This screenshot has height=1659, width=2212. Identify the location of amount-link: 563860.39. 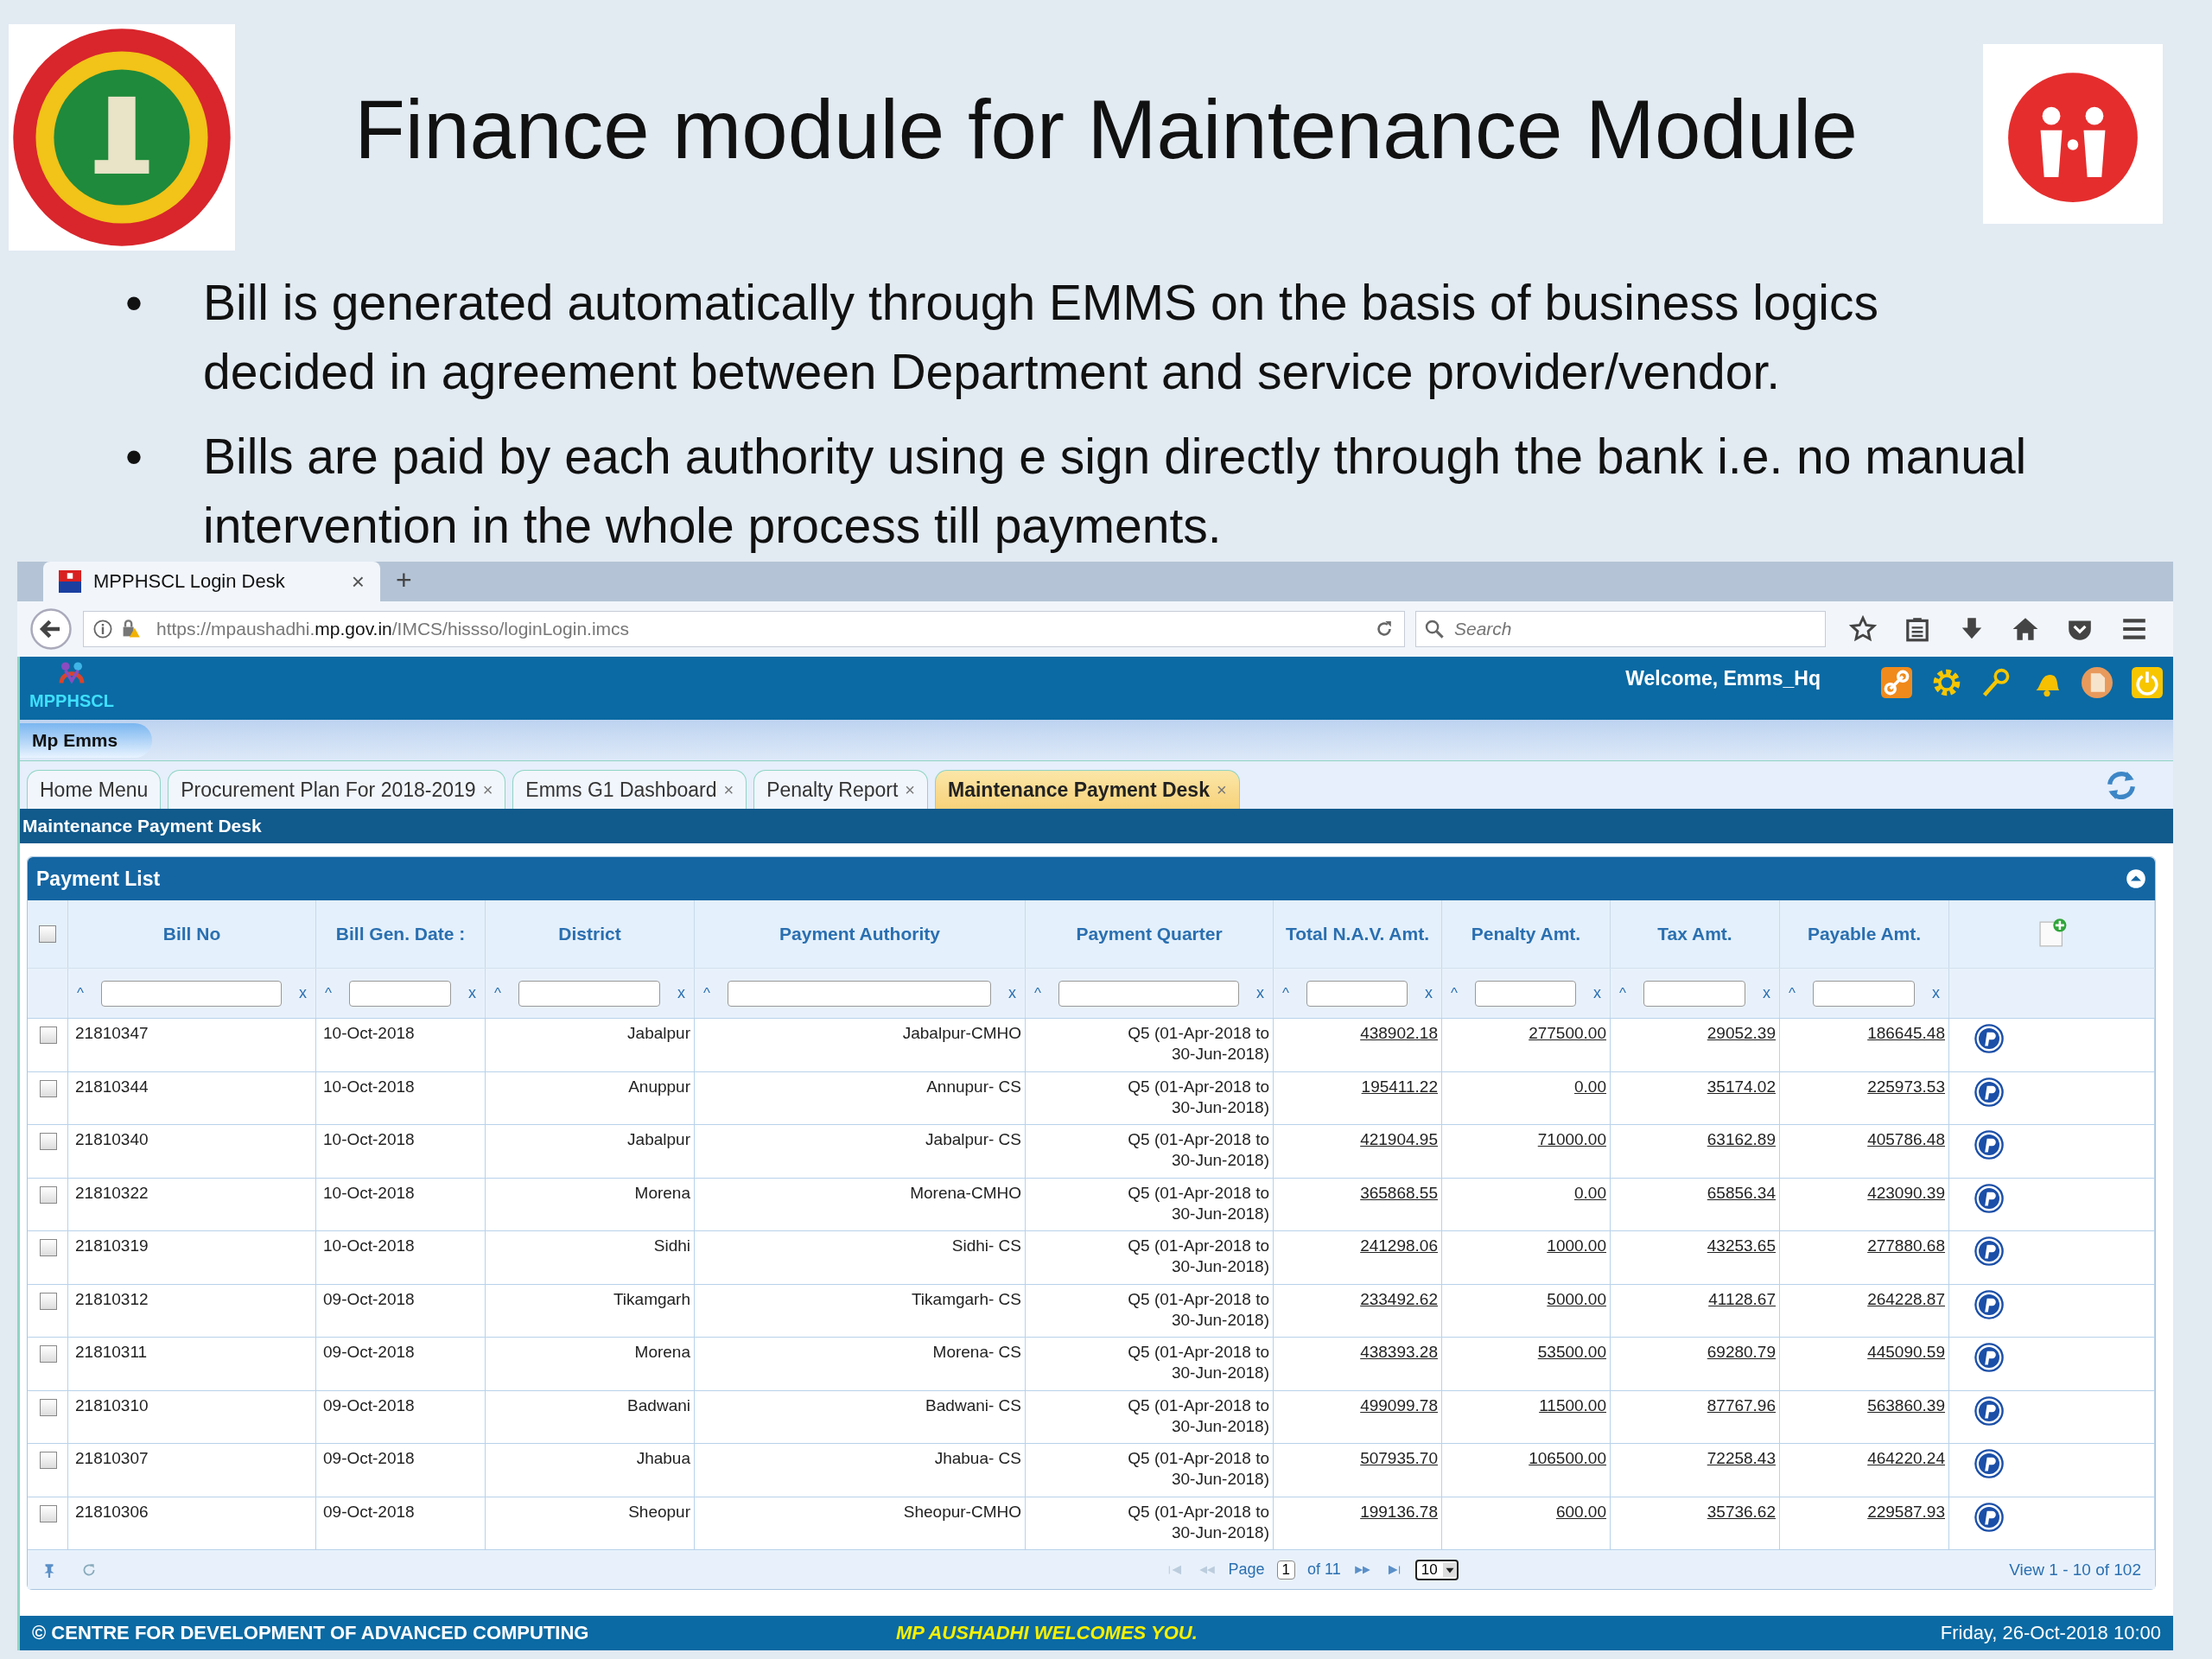
(1906, 1404).